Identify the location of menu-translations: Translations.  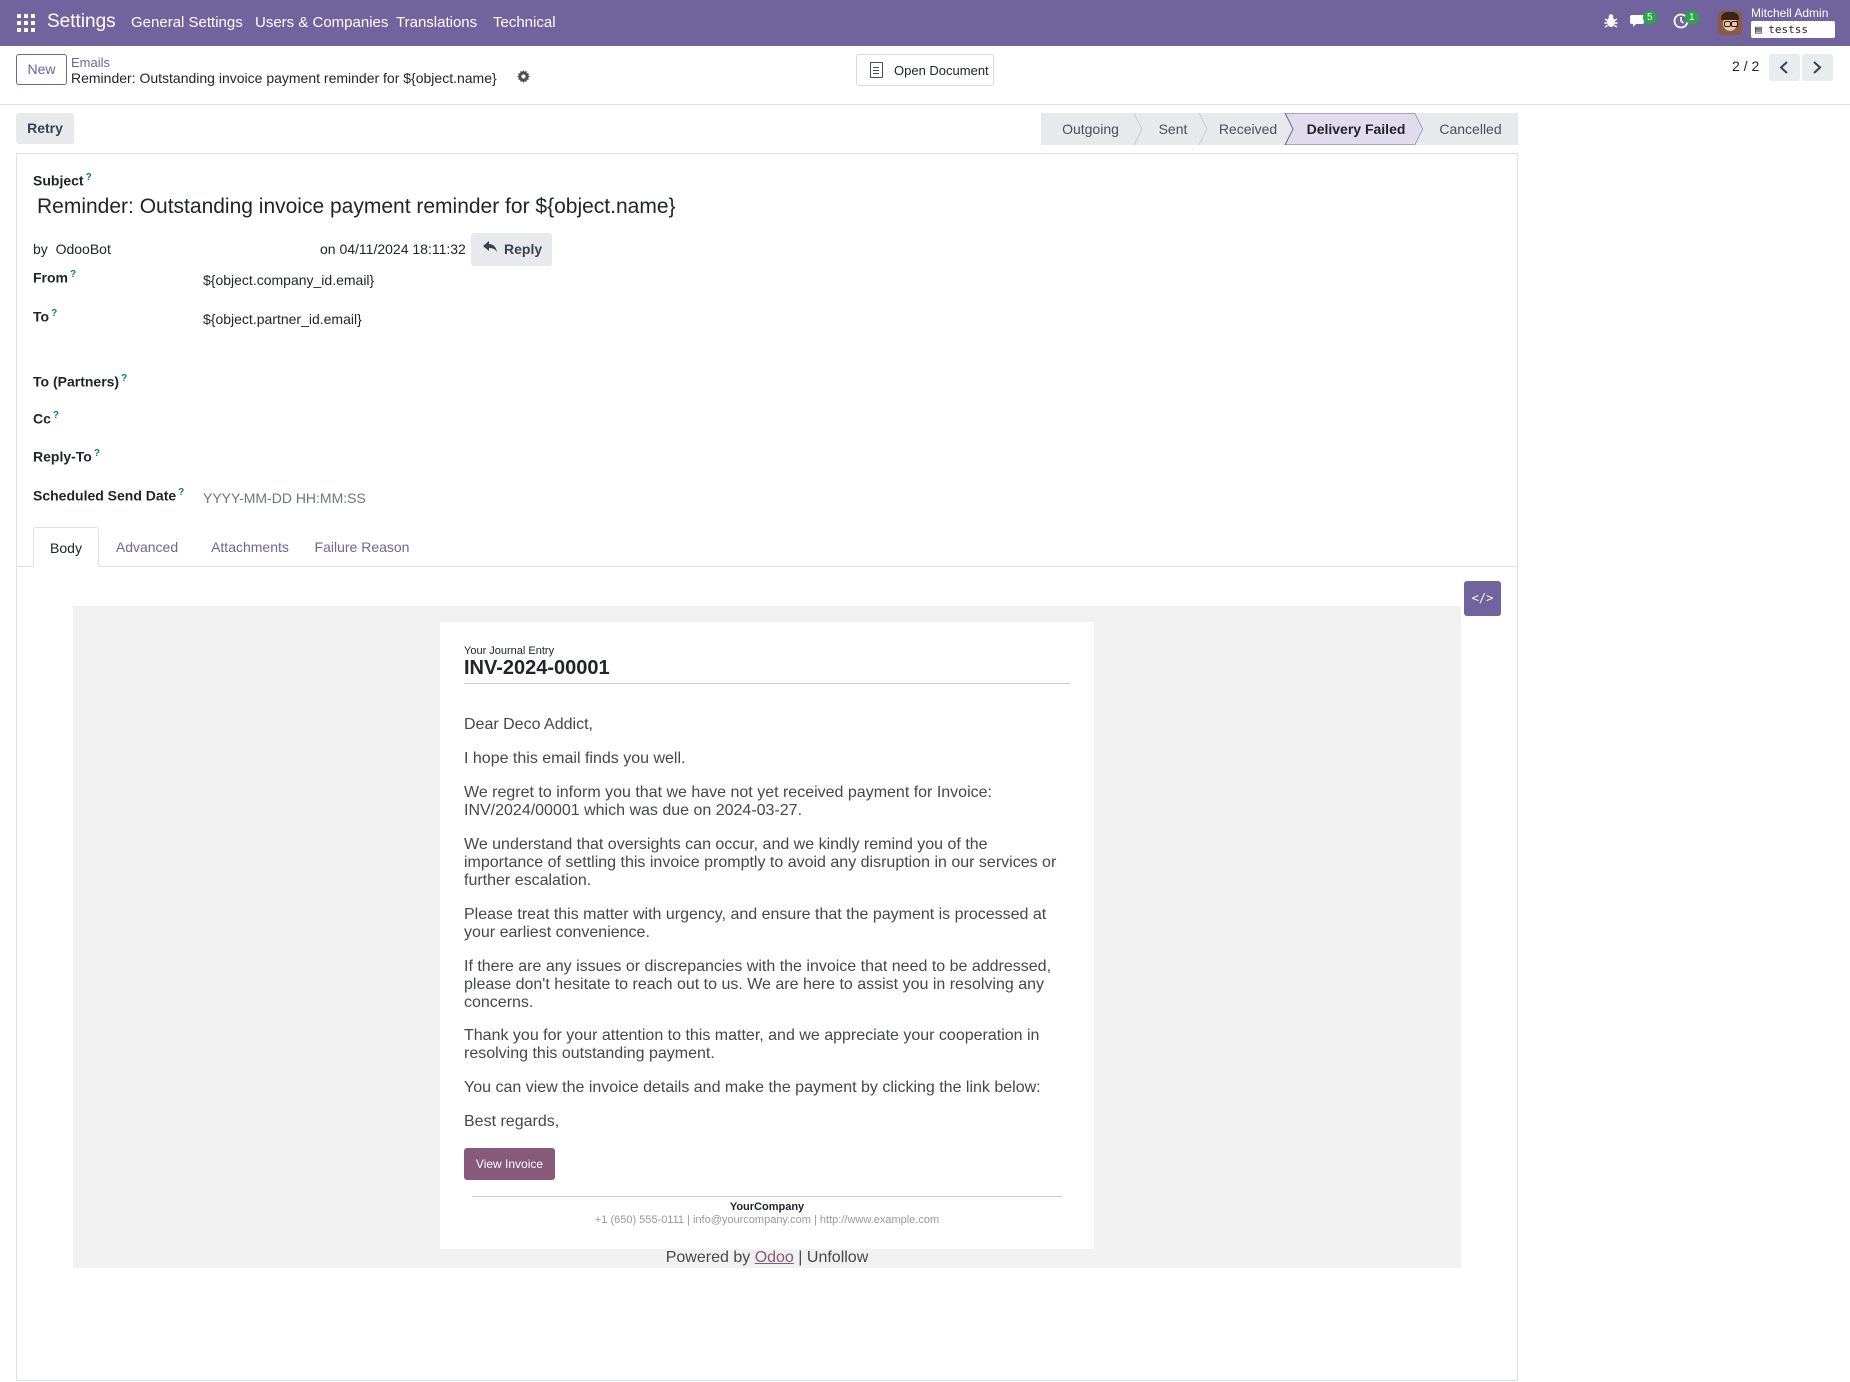
(436, 22).